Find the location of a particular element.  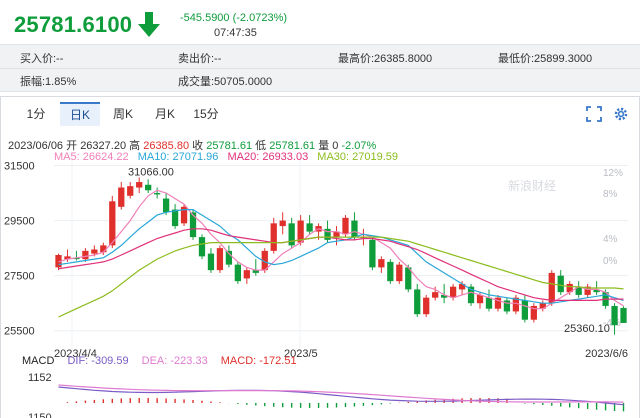

fullscreen-icon is located at coordinates (594, 114).